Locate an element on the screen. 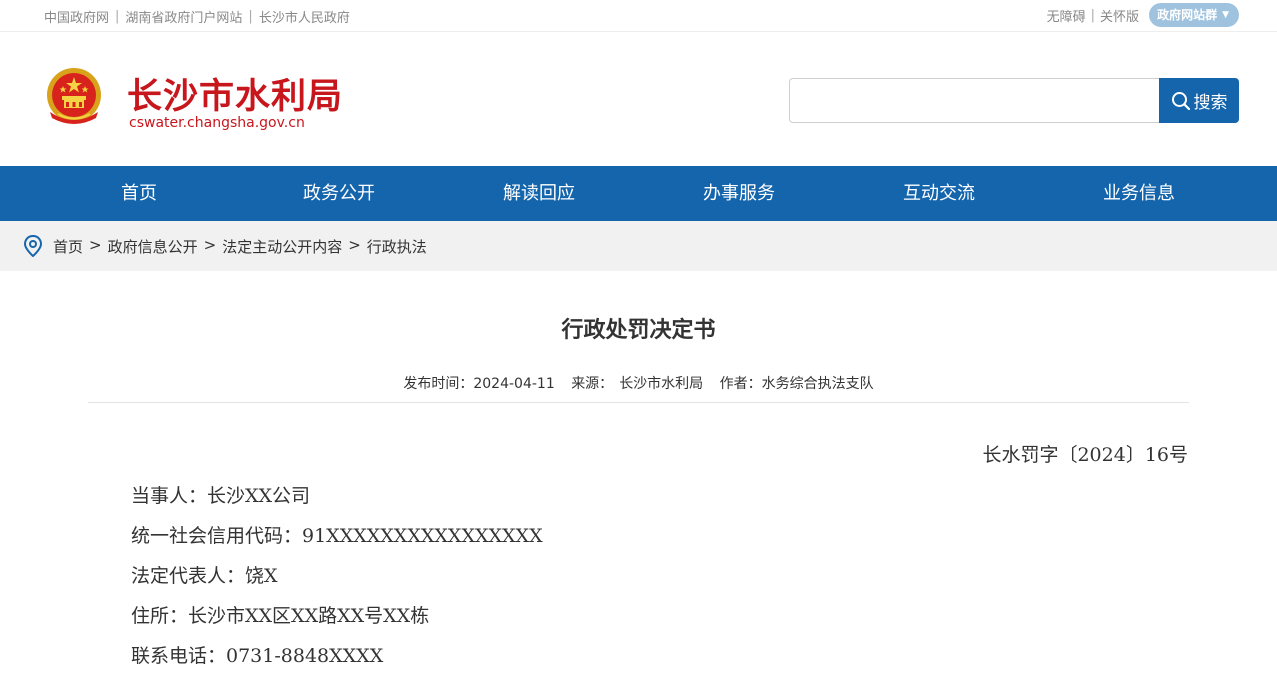 The image size is (1277, 674). national-emblem-icon is located at coordinates (74, 96).